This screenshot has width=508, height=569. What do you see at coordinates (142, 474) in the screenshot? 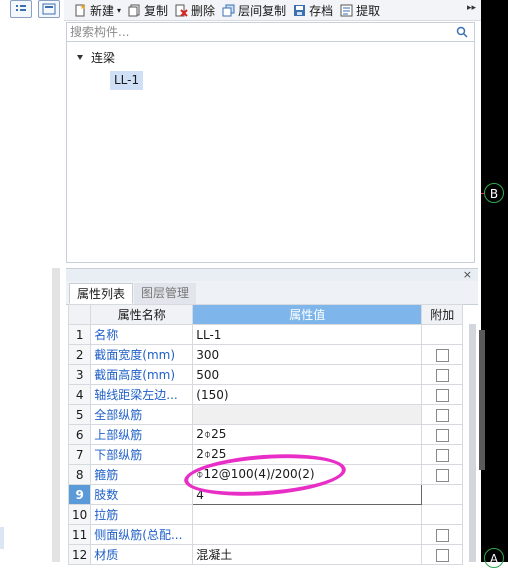
I see `property-name: 箍筋` at bounding box center [142, 474].